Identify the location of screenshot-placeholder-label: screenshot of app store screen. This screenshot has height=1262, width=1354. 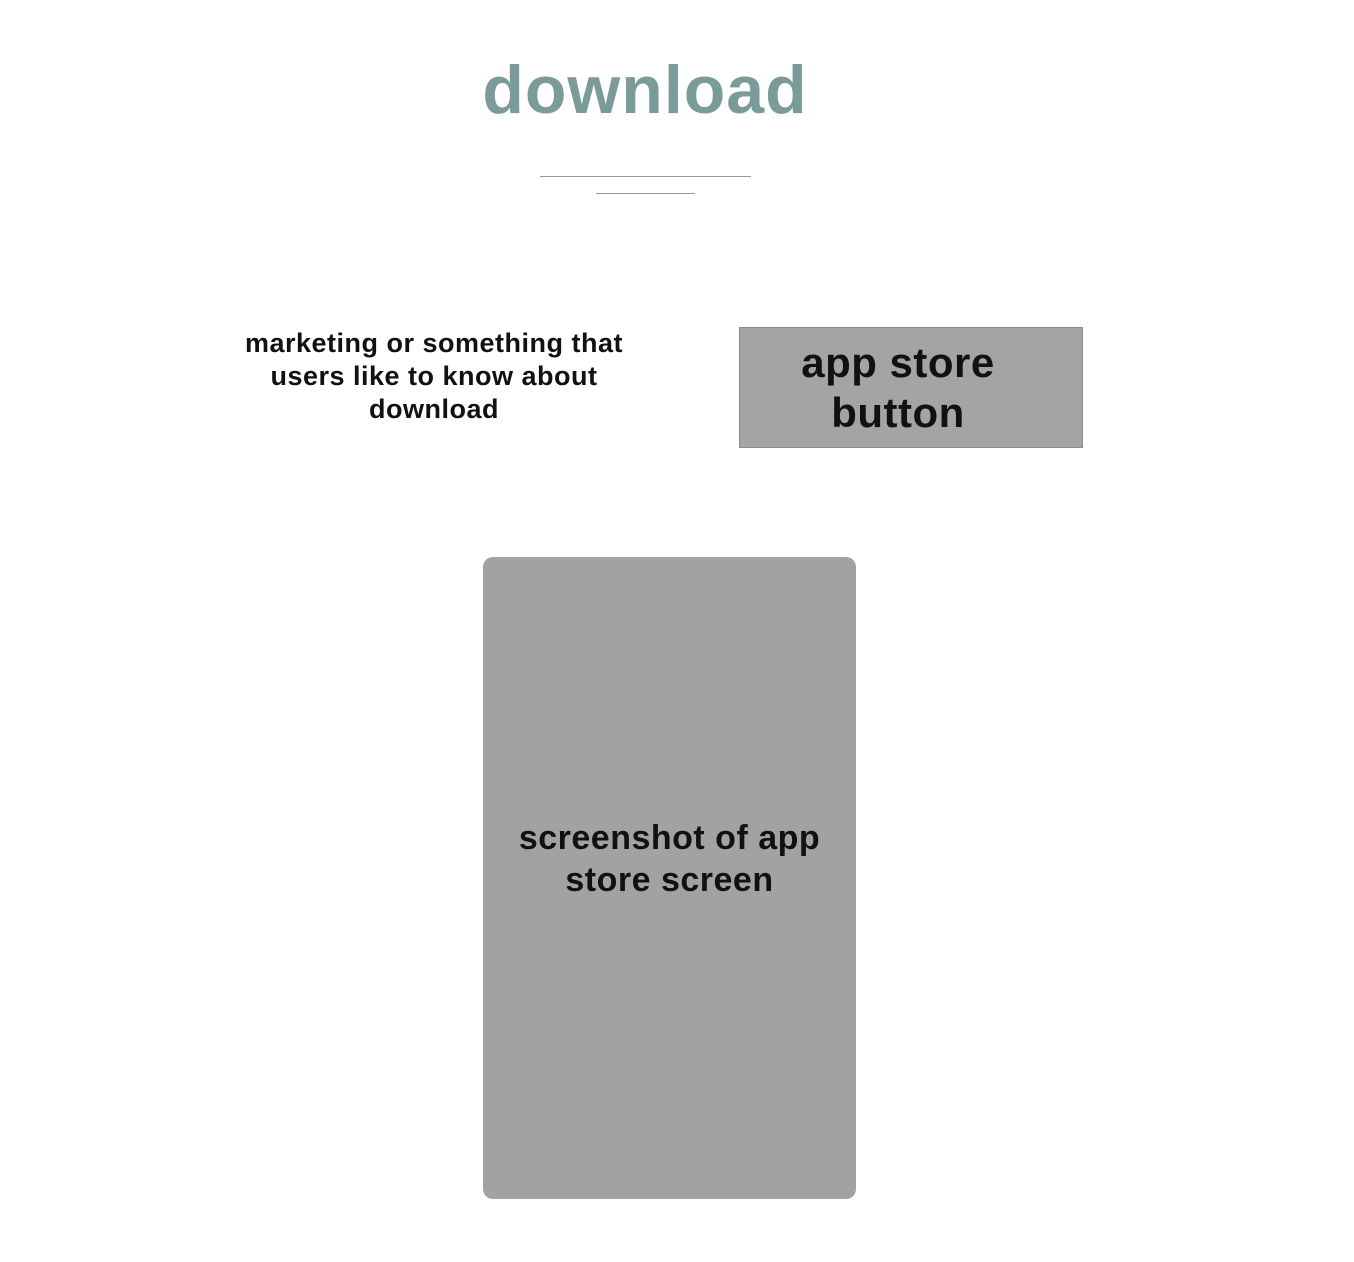
(669, 859).